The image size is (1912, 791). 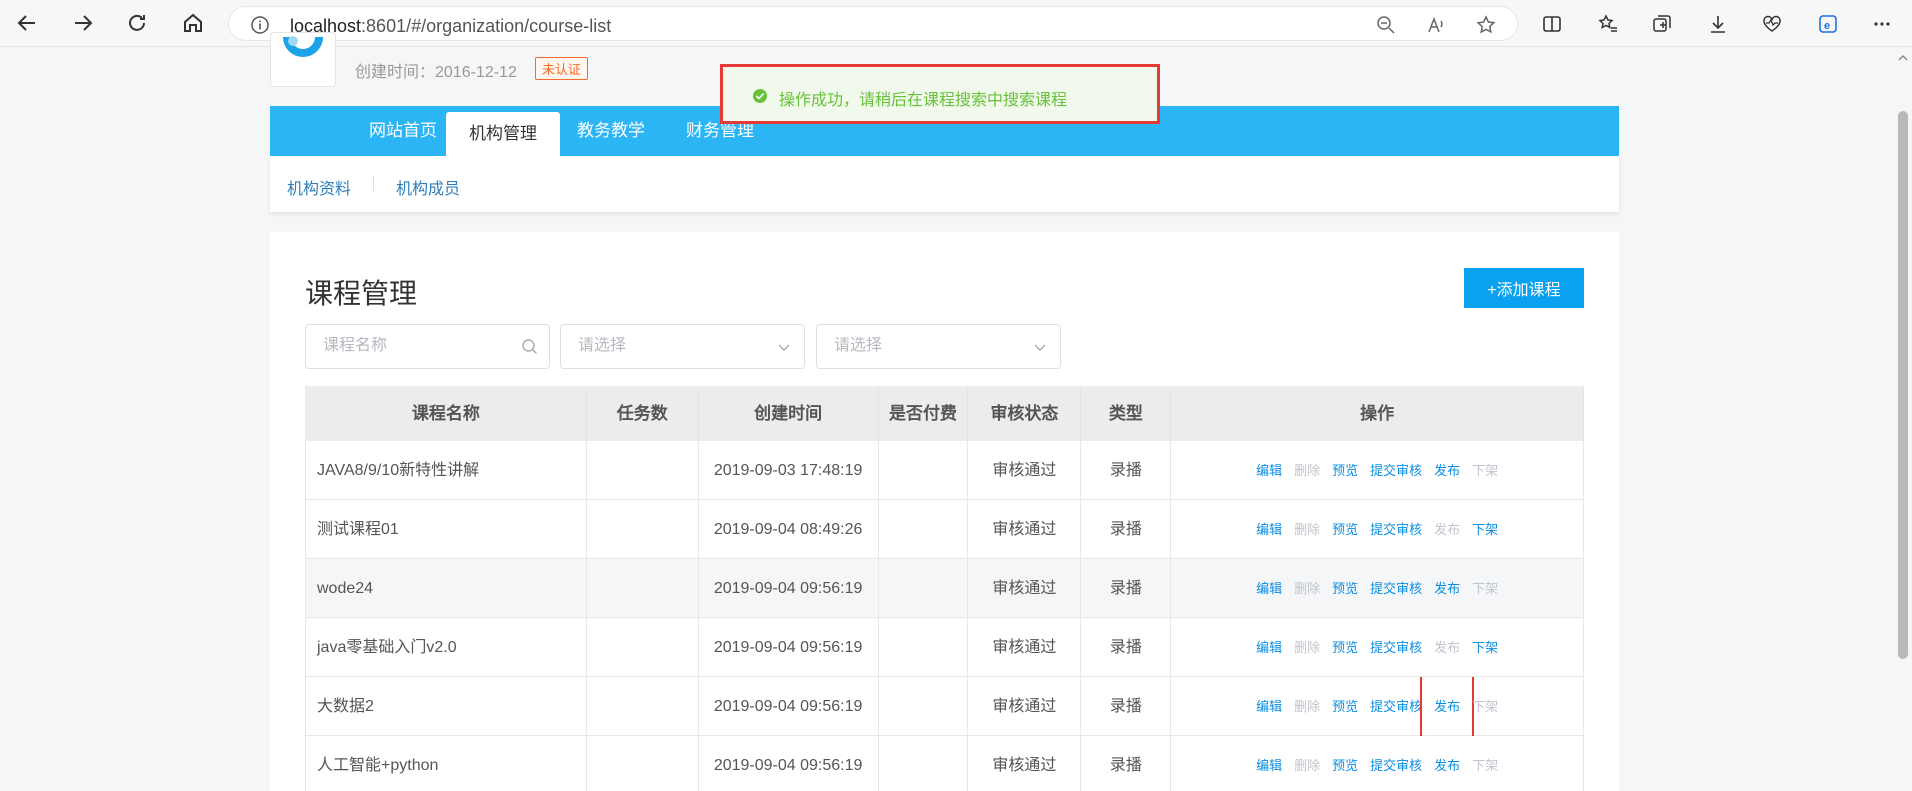 What do you see at coordinates (319, 187) in the screenshot?
I see `subnav-org-profile: 机构资料` at bounding box center [319, 187].